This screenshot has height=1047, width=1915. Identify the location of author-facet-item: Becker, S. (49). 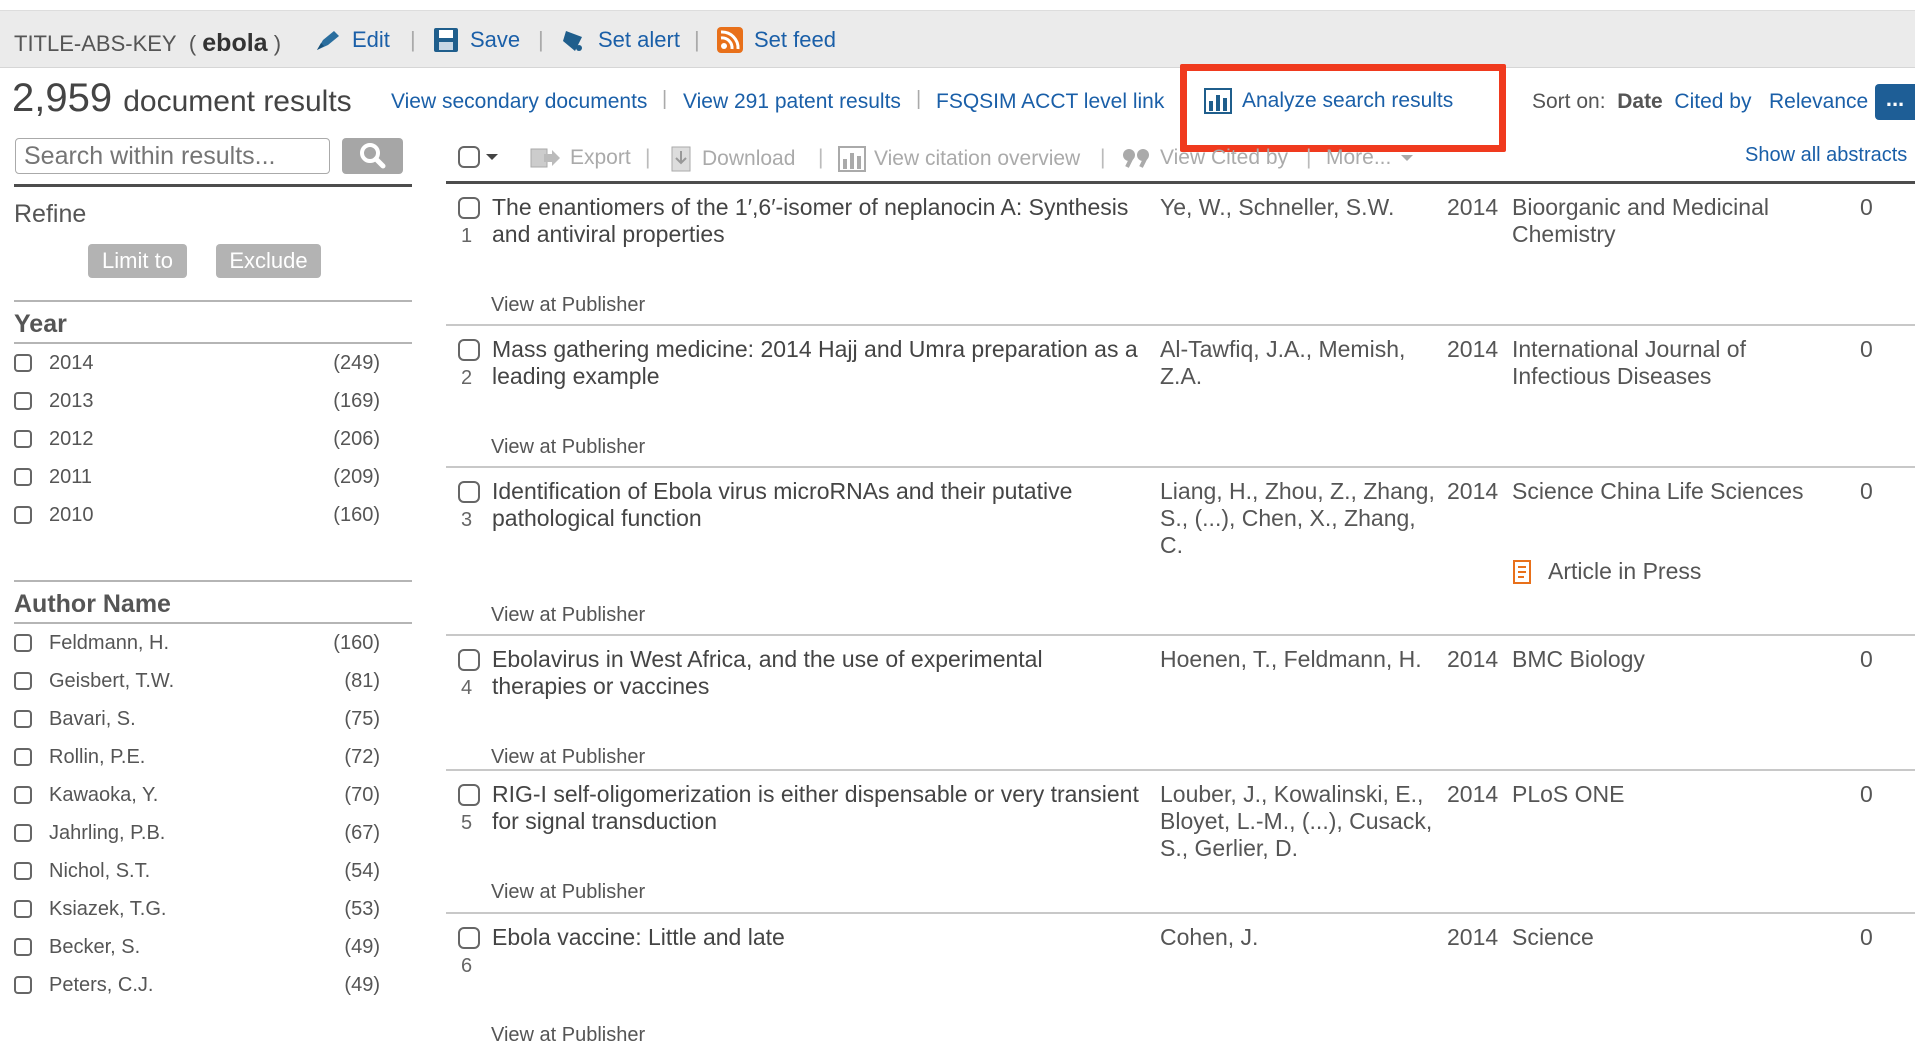
(197, 949).